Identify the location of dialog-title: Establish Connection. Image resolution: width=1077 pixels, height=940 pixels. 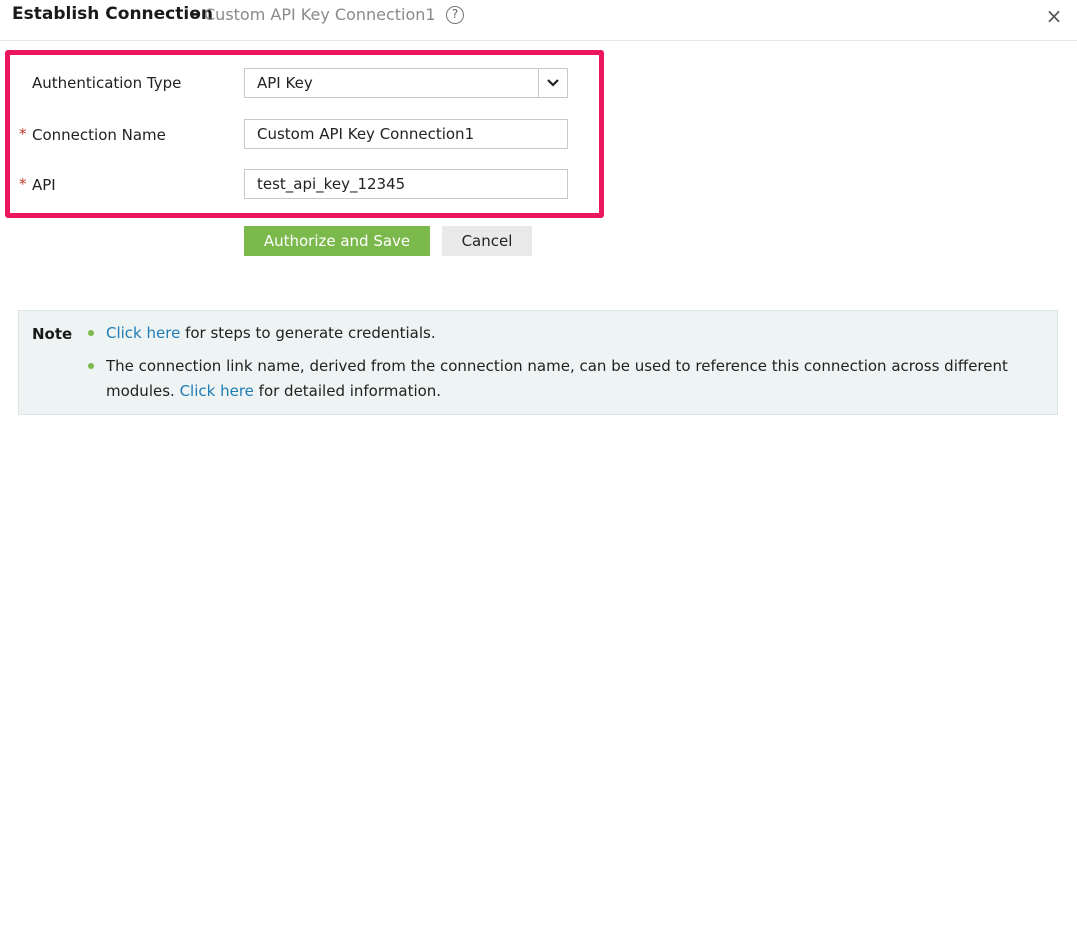
(112, 14).